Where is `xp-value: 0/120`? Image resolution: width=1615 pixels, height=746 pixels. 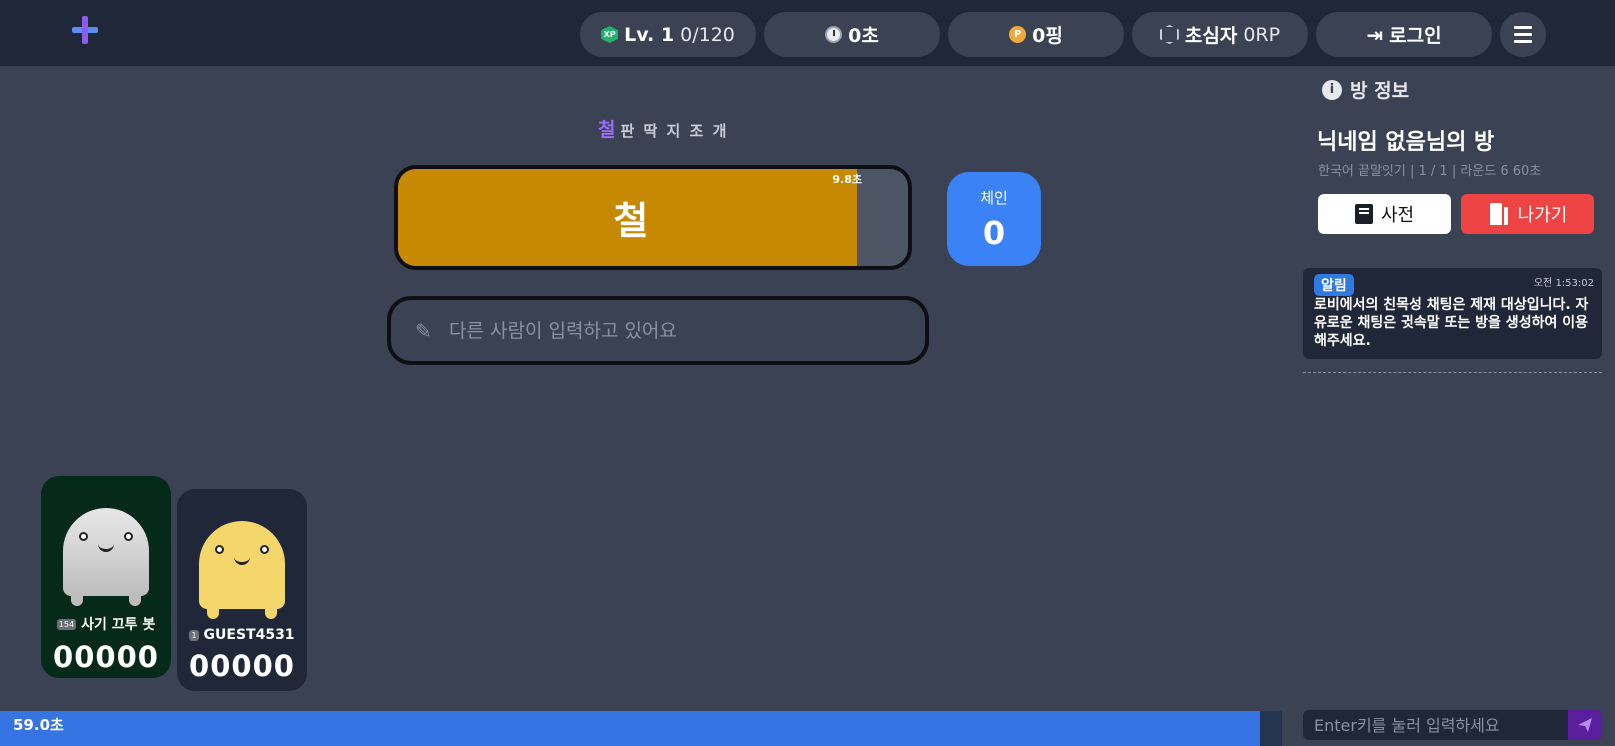 xp-value: 0/120 is located at coordinates (707, 34).